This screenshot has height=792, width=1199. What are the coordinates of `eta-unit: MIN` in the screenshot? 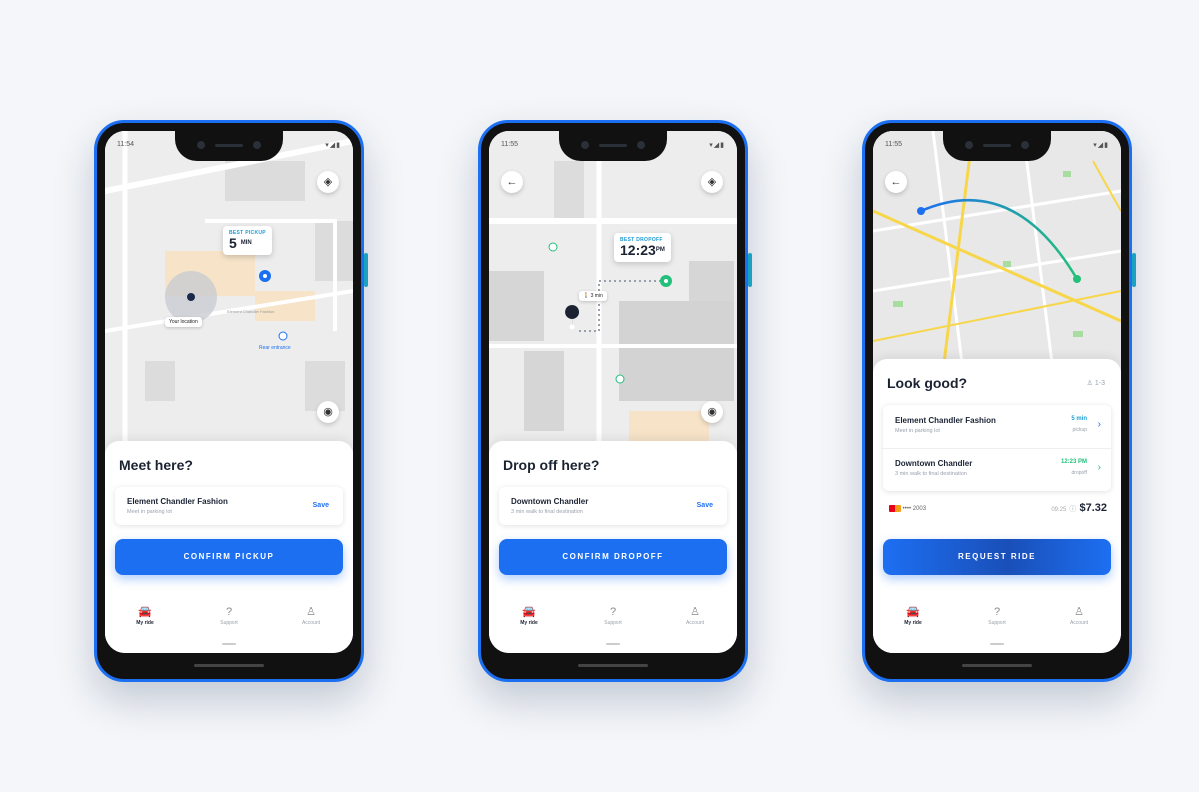 It's located at (246, 243).